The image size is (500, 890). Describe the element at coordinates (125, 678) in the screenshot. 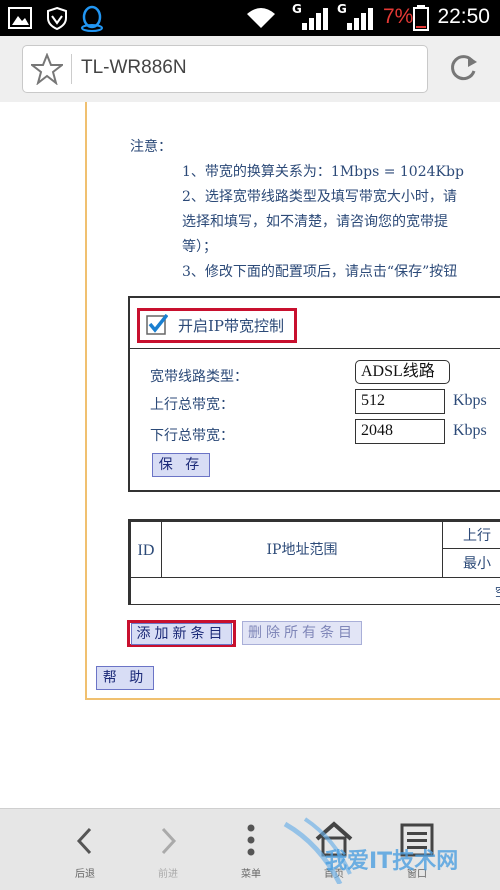

I see `help-button: 帮 助` at that location.